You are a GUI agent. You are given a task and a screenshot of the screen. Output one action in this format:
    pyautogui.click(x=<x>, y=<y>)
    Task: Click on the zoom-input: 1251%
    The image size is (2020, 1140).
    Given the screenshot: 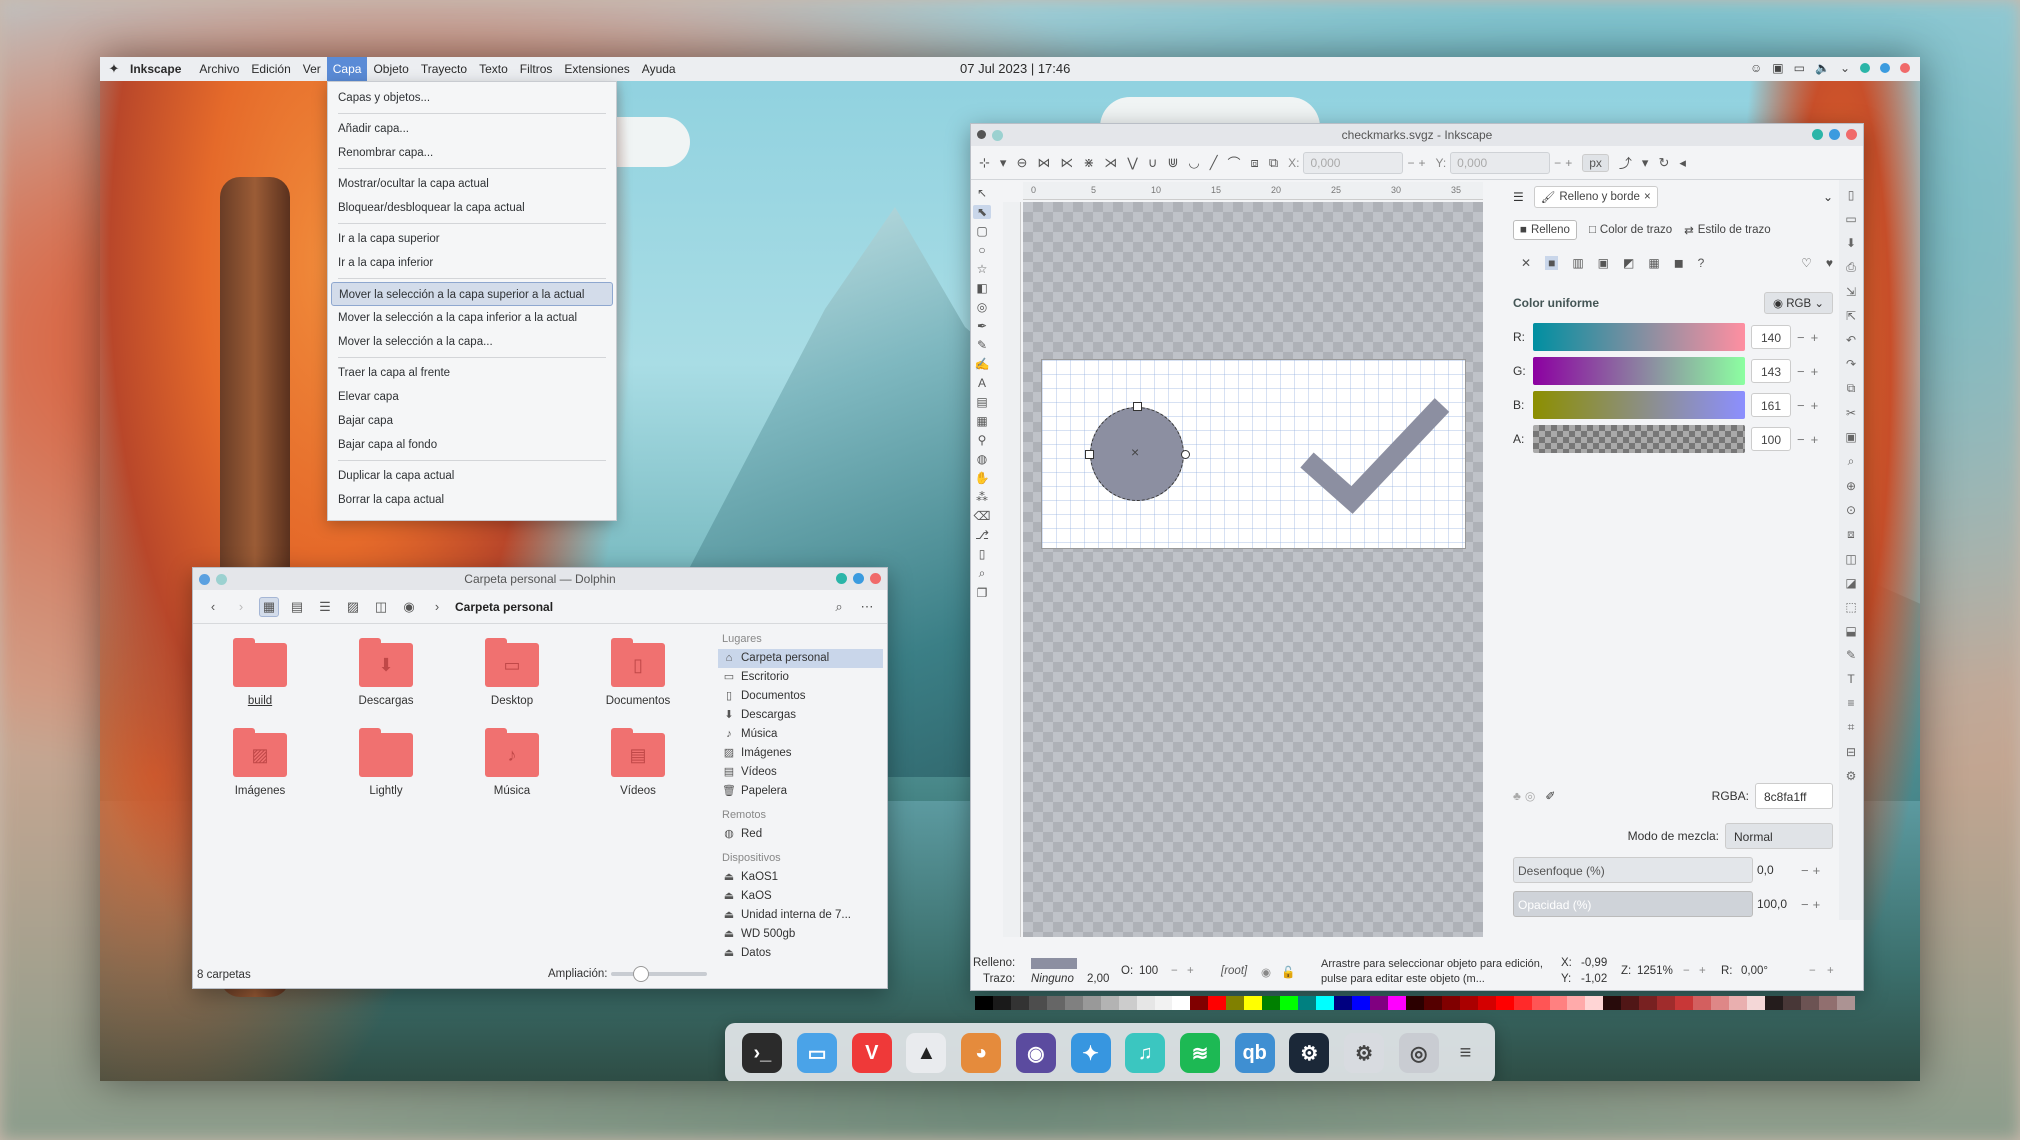 What is the action you would take?
    pyautogui.click(x=1655, y=971)
    